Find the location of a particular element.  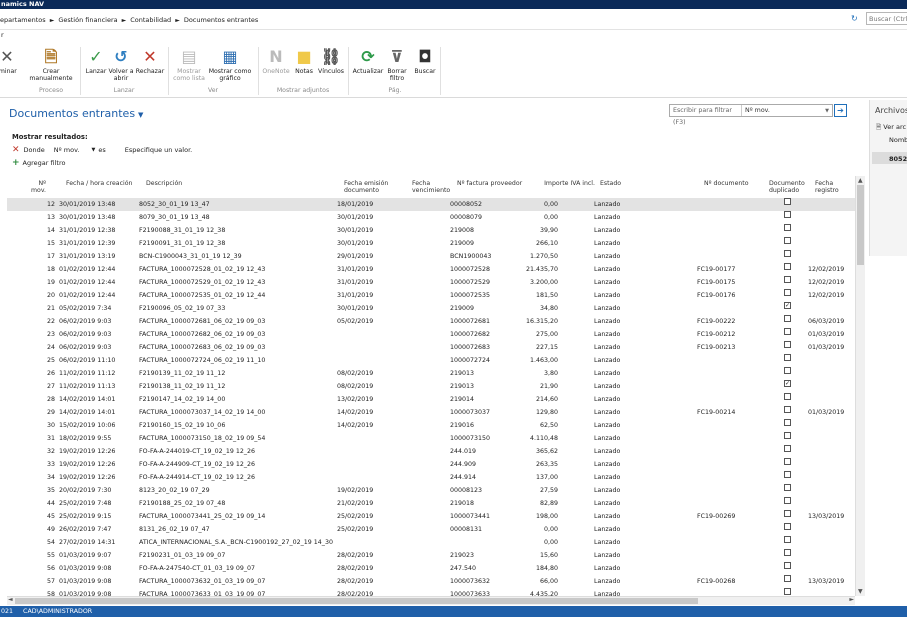

column-header: Fecha / hora creación is located at coordinates (101, 183).